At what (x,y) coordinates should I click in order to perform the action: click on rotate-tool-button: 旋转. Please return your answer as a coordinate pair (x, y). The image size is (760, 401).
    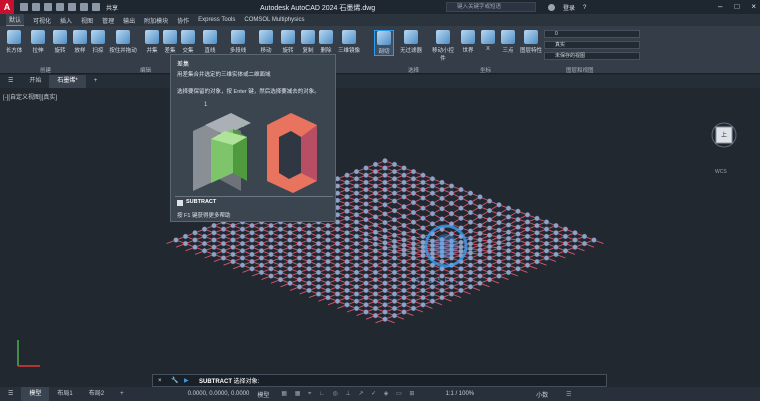
    Looking at the image, I should click on (288, 42).